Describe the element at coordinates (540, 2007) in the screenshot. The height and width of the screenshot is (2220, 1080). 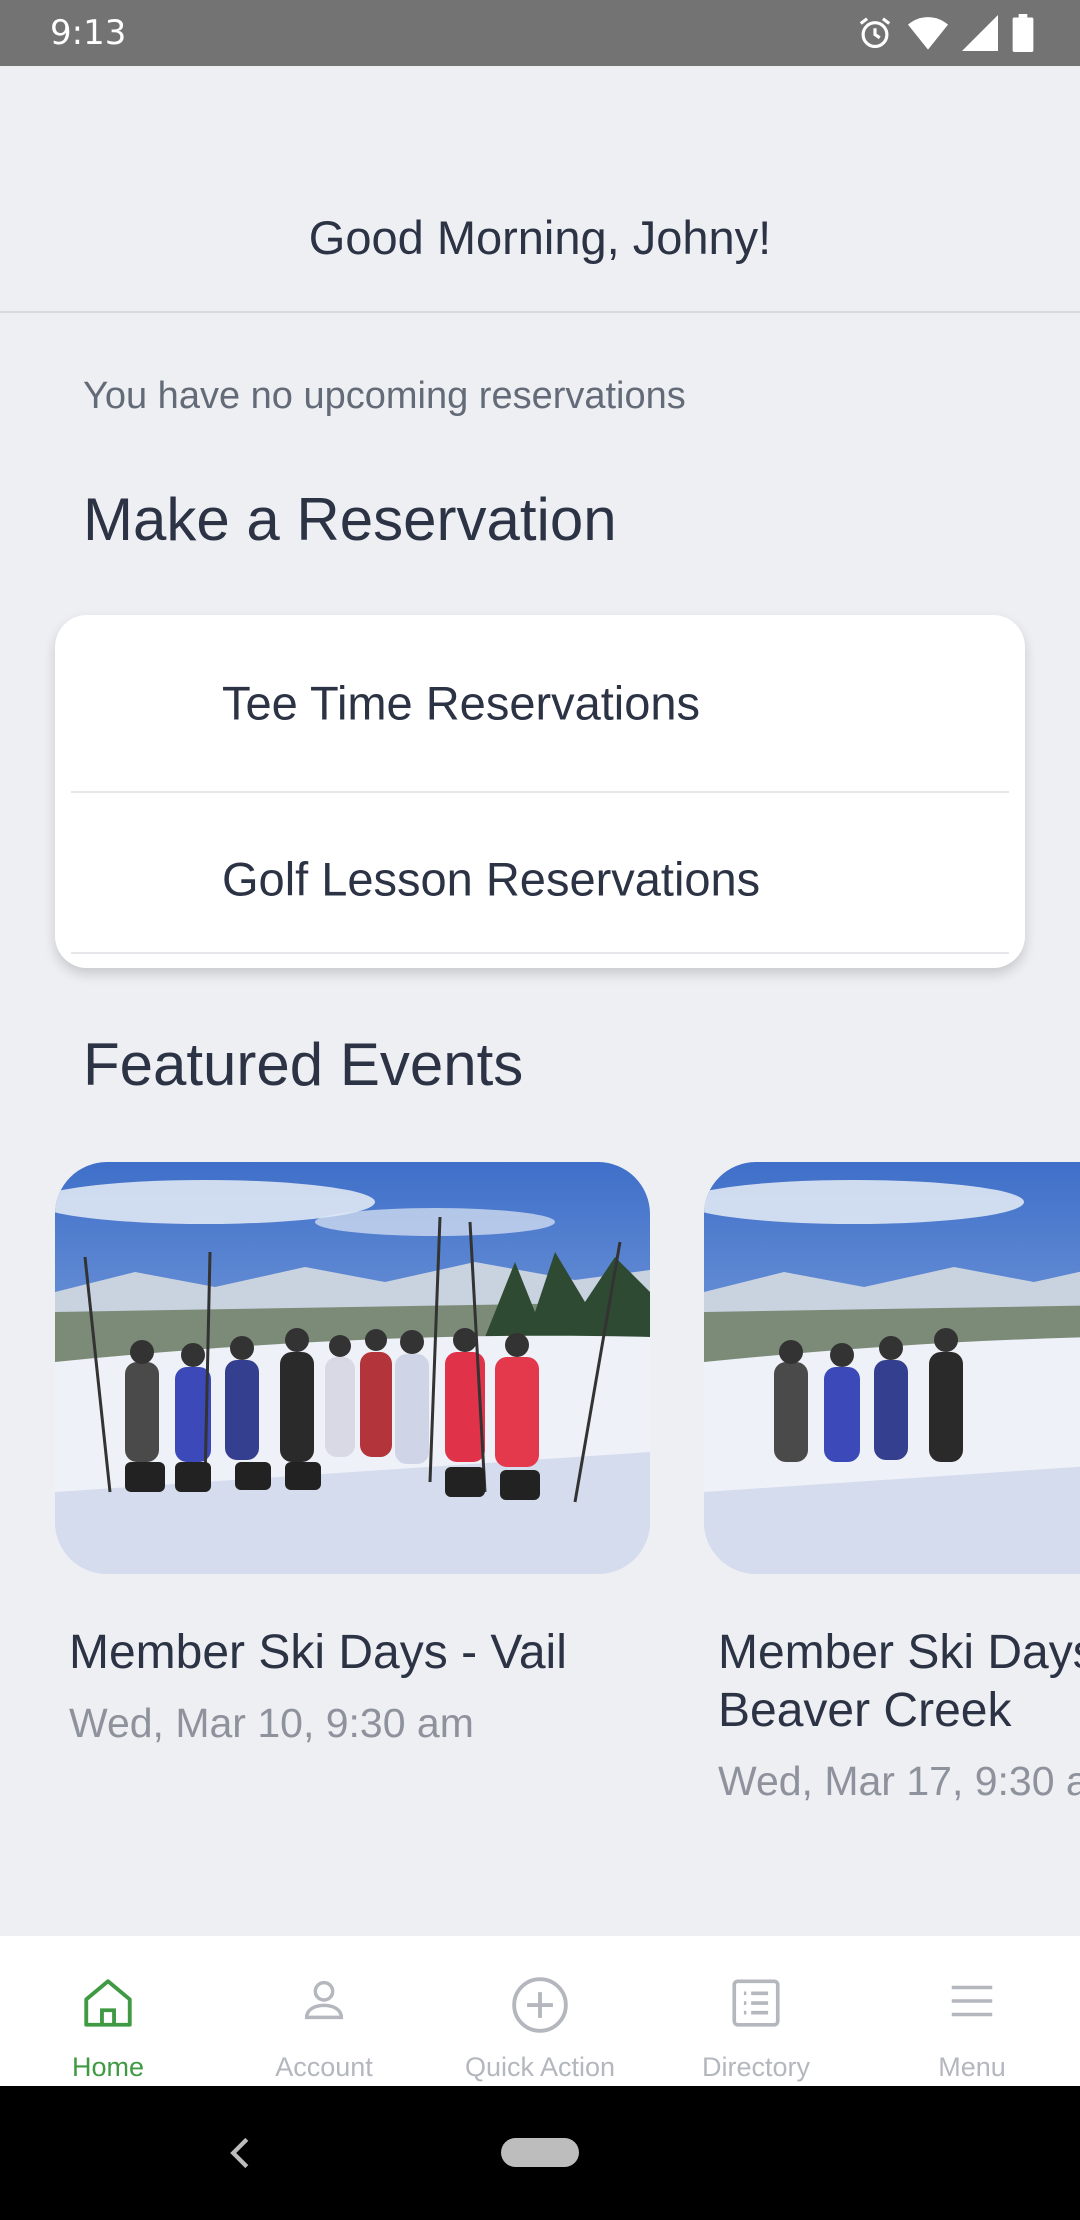
I see `plus-circle-icon` at that location.